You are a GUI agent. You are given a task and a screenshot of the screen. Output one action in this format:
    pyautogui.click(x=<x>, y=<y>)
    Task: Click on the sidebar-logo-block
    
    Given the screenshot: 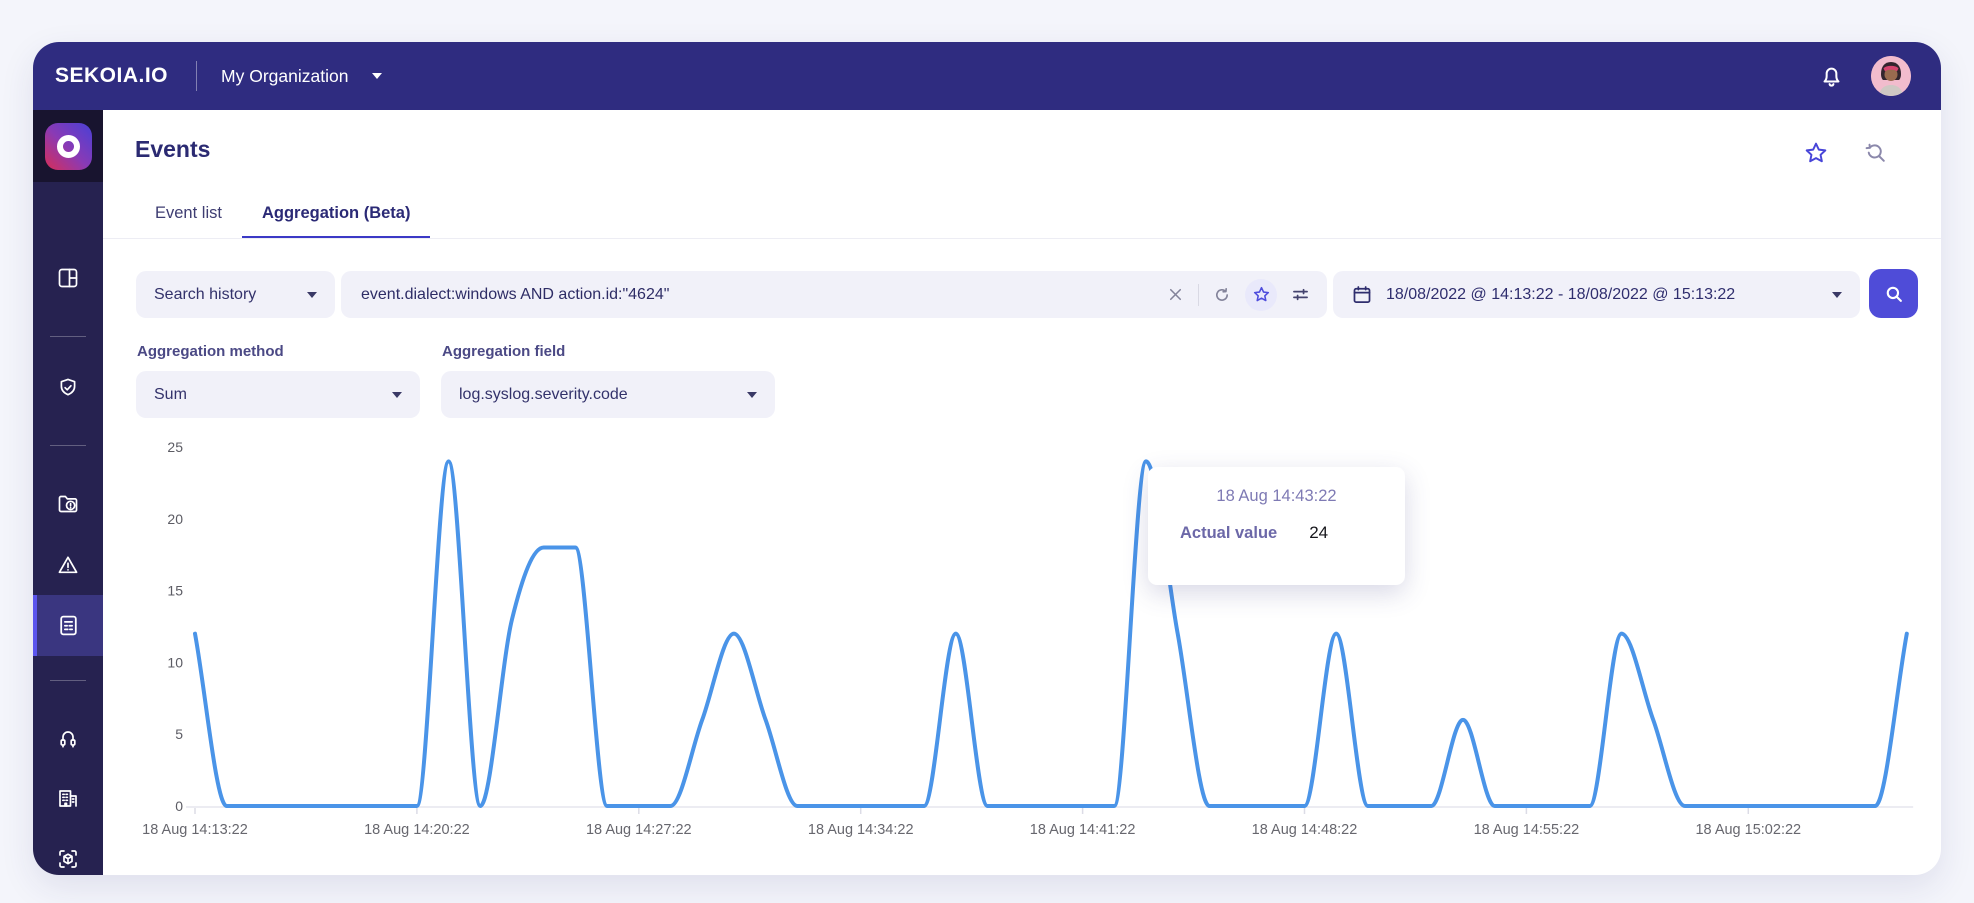 What is the action you would take?
    pyautogui.click(x=68, y=146)
    